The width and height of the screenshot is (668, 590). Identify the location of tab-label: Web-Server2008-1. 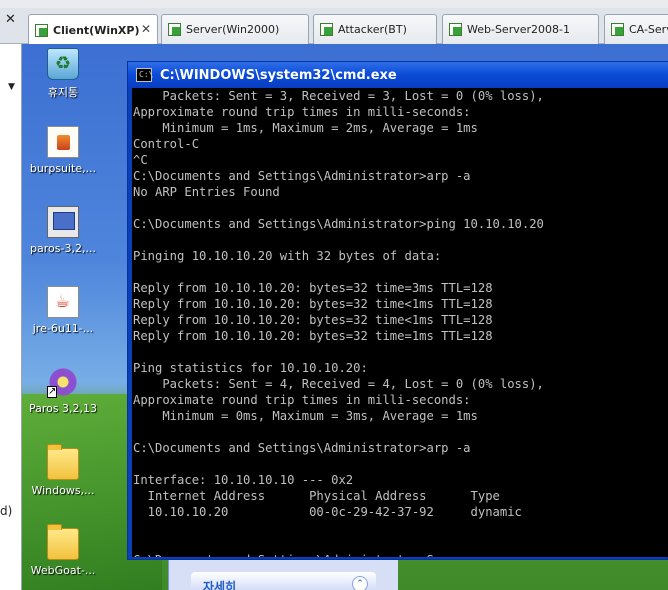
(518, 29).